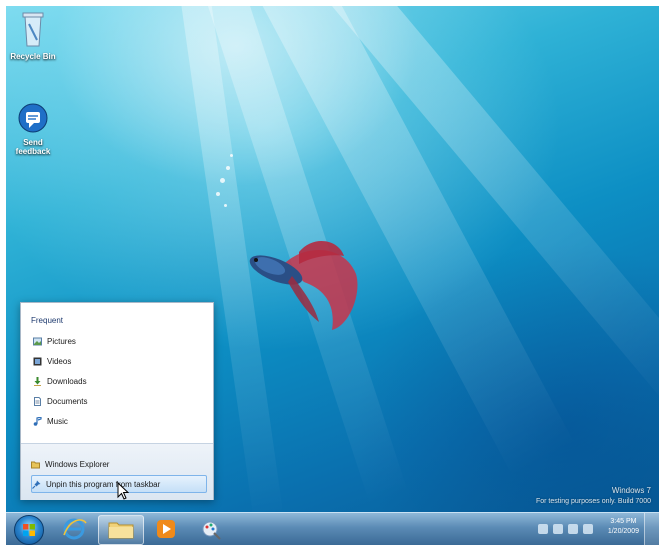 This screenshot has height=549, width=665. What do you see at coordinates (33, 147) in the screenshot?
I see `send-feedback-label: Send feedback` at bounding box center [33, 147].